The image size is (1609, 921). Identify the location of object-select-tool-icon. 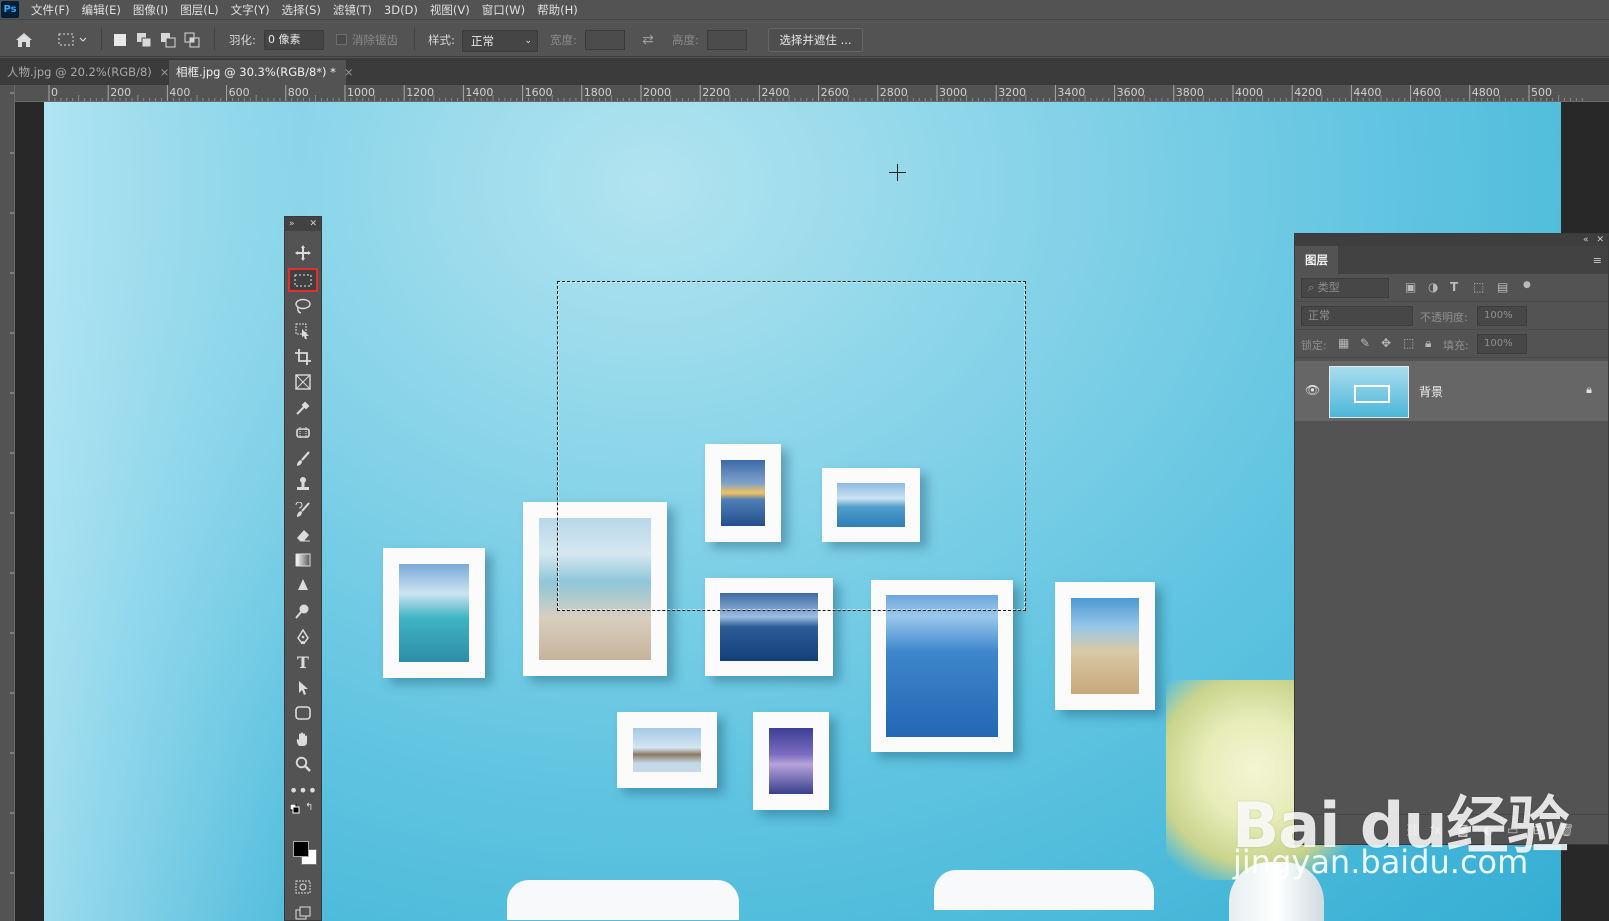
(303, 331).